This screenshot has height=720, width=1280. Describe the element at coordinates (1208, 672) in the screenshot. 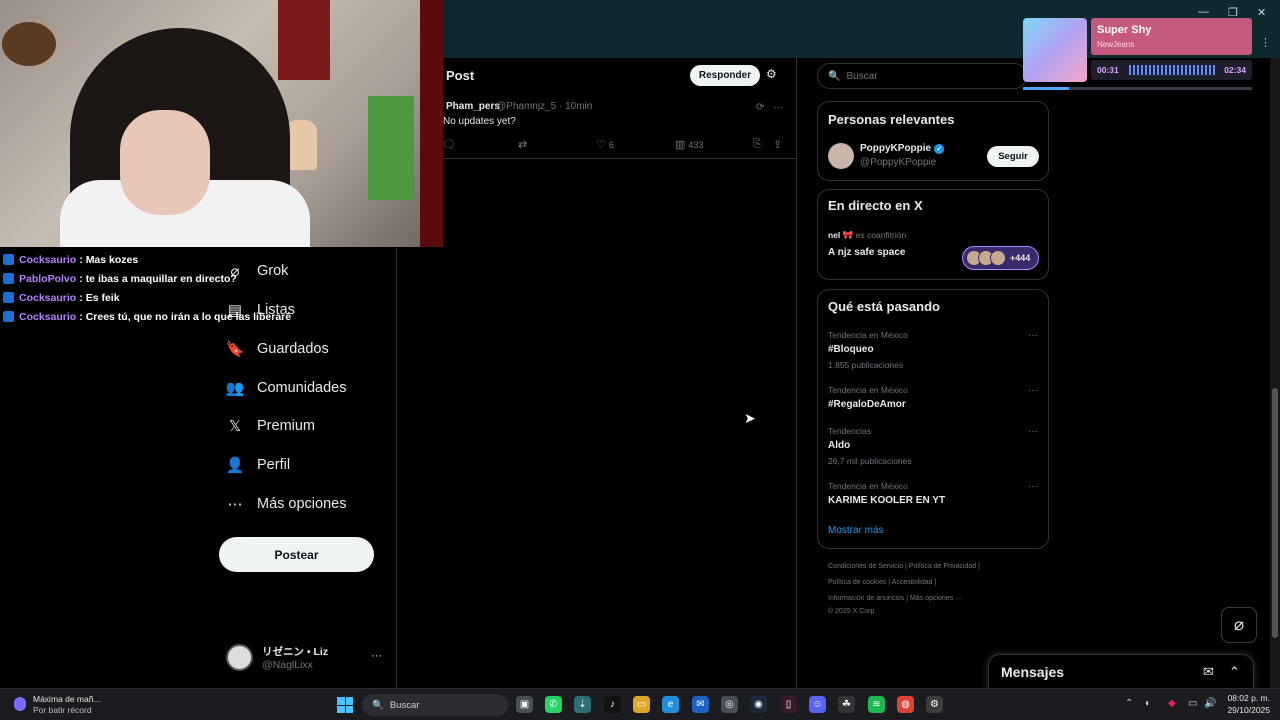

I see `new-message-icon: ✉` at that location.